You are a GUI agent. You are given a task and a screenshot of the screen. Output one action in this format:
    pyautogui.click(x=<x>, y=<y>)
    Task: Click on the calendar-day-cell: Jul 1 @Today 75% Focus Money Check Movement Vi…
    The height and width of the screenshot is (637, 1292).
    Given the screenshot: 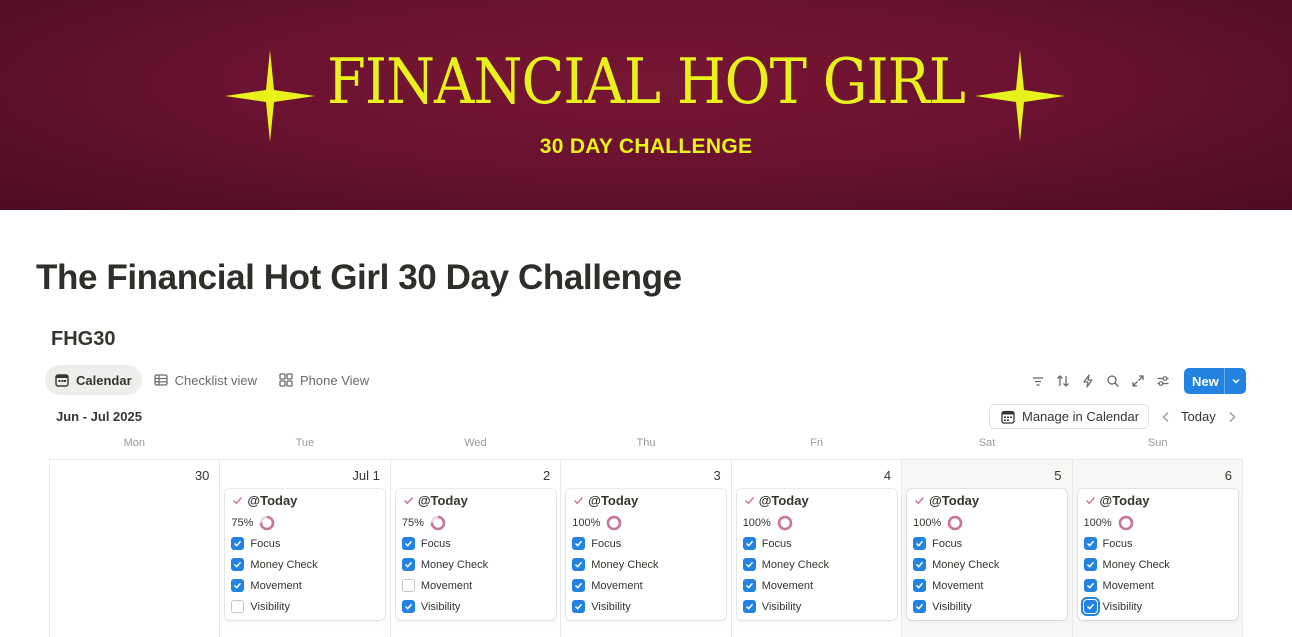 What is the action you would take?
    pyautogui.click(x=305, y=548)
    